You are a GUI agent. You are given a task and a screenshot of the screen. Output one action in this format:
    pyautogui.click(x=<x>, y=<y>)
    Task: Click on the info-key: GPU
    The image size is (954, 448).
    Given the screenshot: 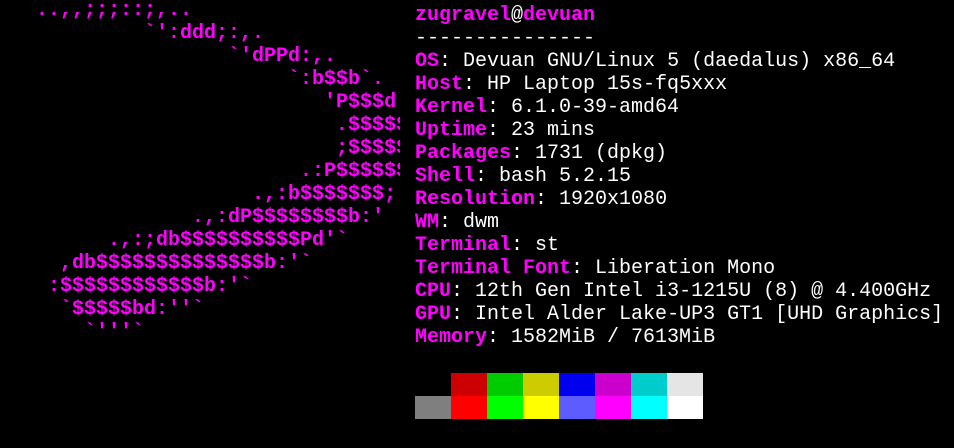 What is the action you would take?
    pyautogui.click(x=433, y=314)
    